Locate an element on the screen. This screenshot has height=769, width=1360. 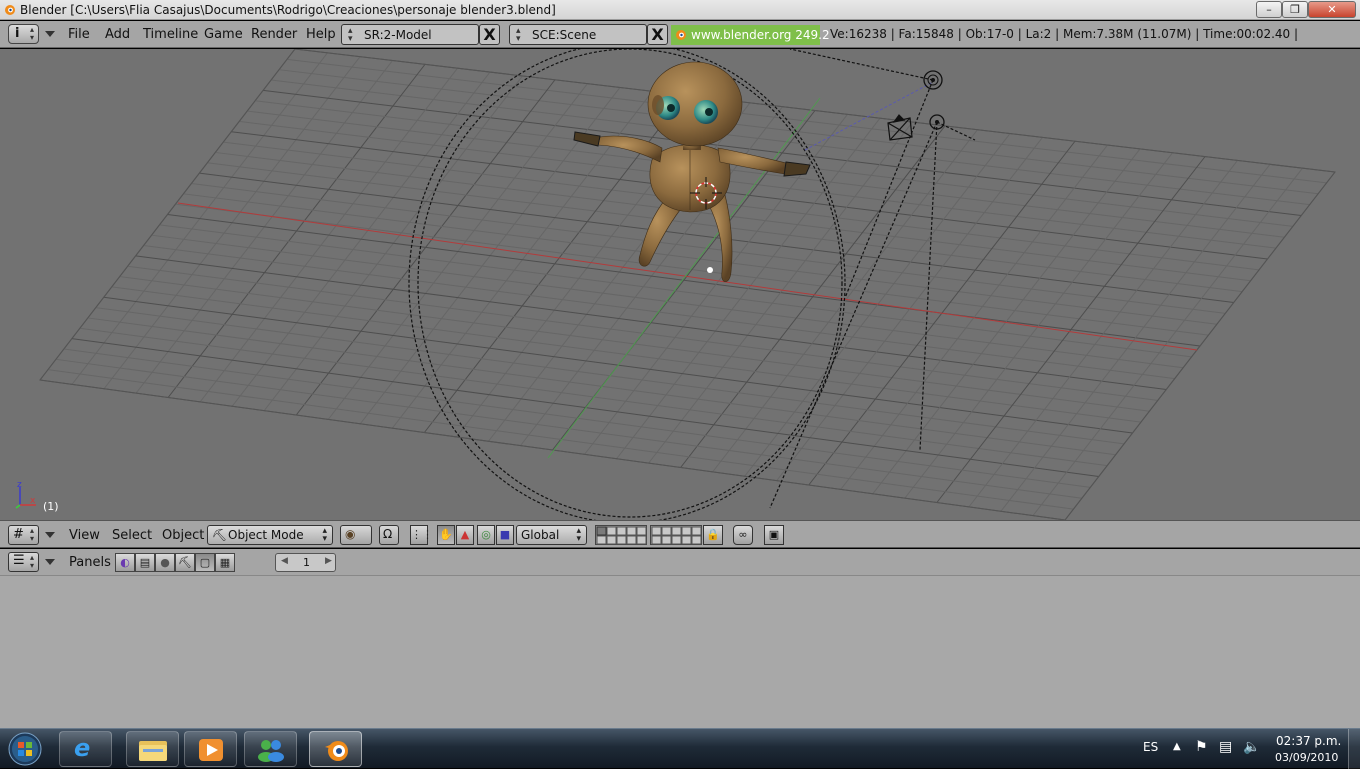
axis-gizmo-icon: z x is located at coordinates (25, 494).